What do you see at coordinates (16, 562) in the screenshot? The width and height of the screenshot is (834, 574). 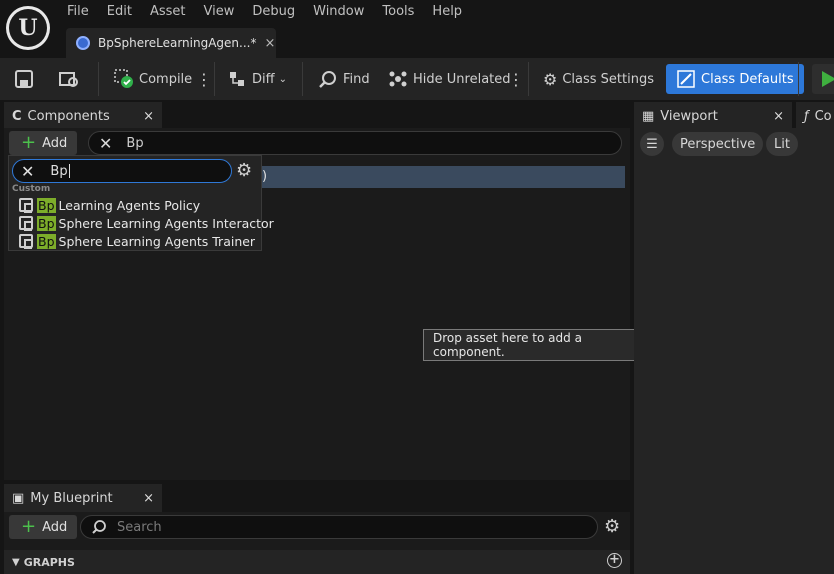 I see `collapse-arrow-icon: ▼` at bounding box center [16, 562].